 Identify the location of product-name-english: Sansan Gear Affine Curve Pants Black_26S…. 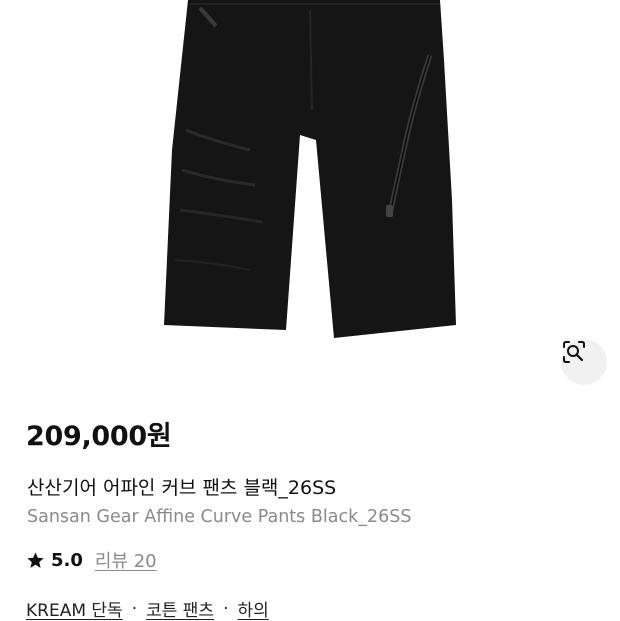
(219, 517).